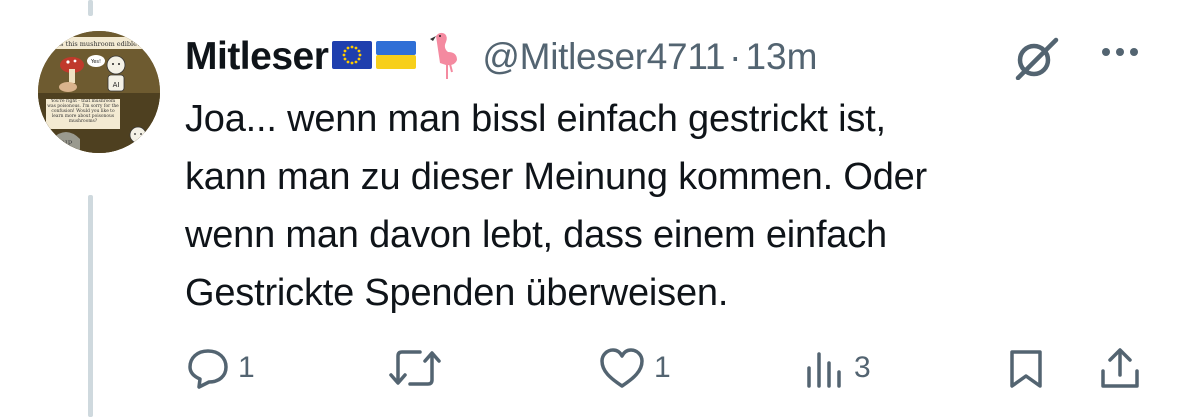  Describe the element at coordinates (66, 144) in the screenshot. I see `avatar-grave-label: RIP` at that location.